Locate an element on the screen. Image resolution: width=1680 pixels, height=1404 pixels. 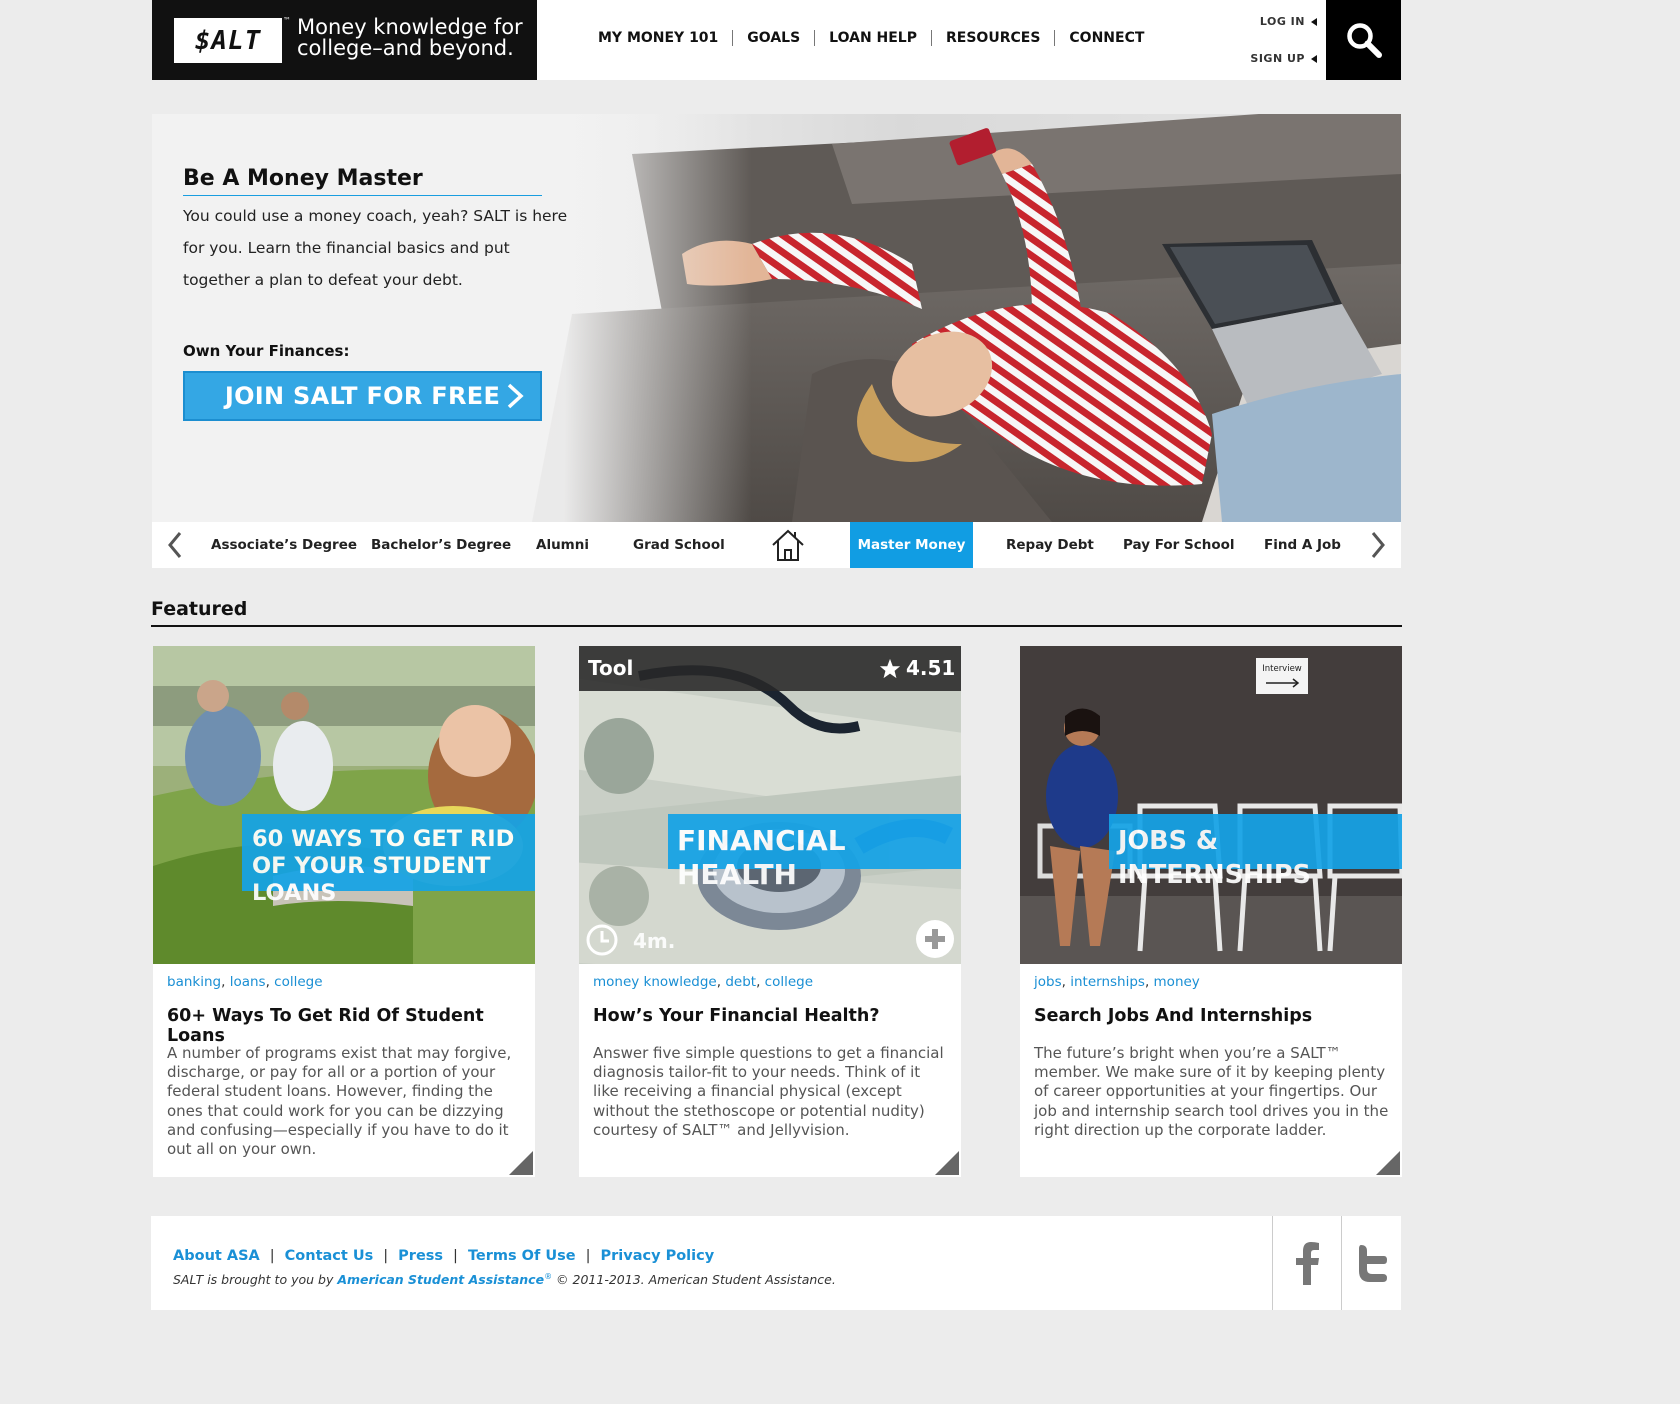
footer-link-privacy: Privacy Policy is located at coordinates (658, 1256).